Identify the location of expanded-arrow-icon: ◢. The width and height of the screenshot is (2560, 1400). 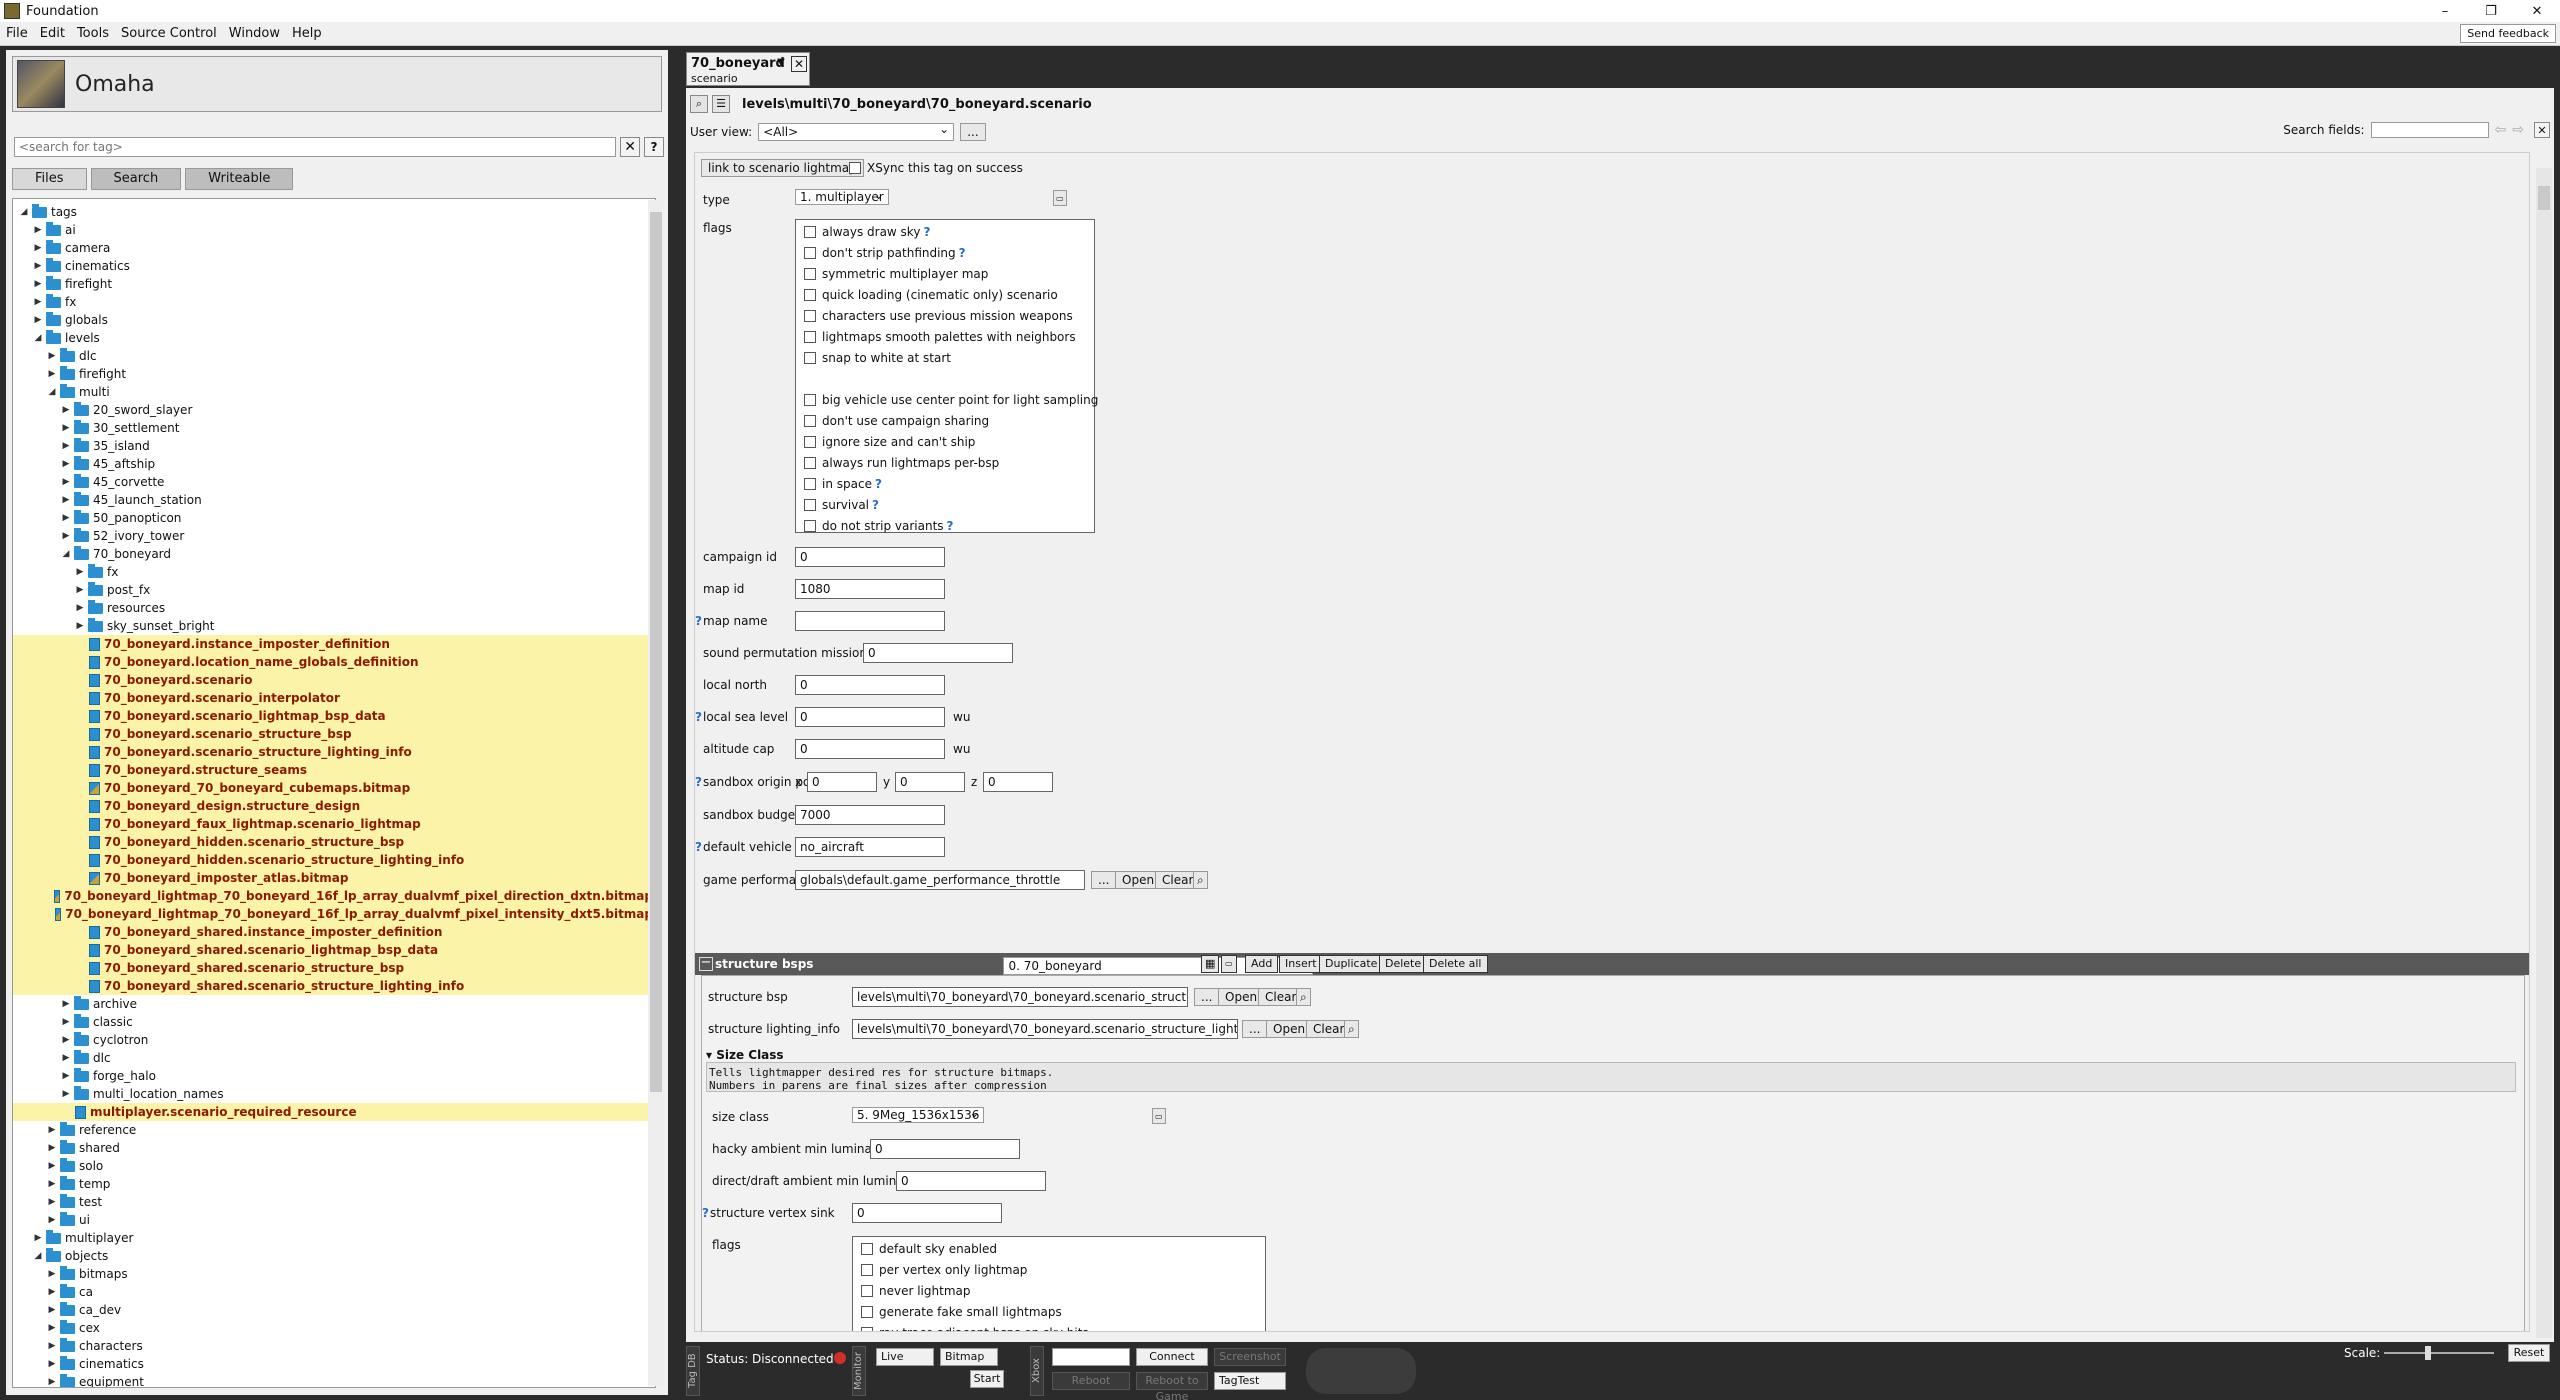
(66, 554).